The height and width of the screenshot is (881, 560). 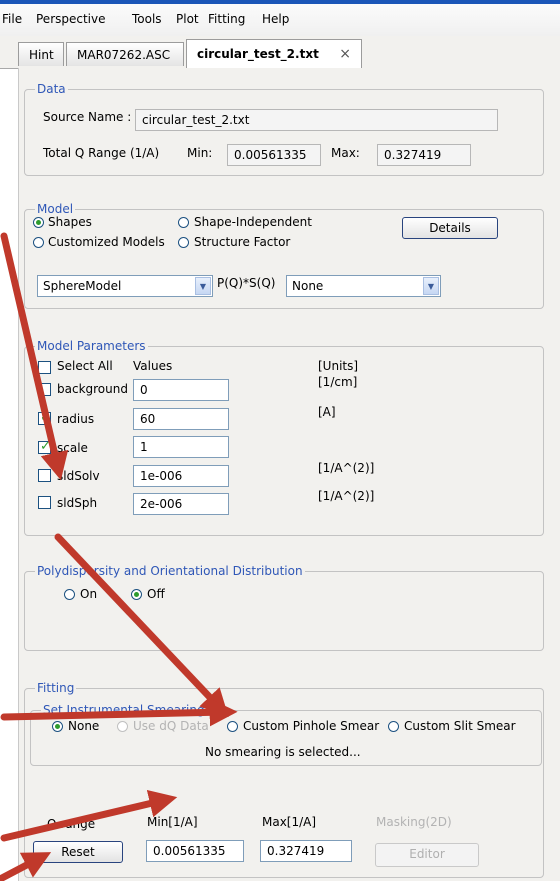 What do you see at coordinates (44, 502) in the screenshot?
I see `sldsph-checkbox` at bounding box center [44, 502].